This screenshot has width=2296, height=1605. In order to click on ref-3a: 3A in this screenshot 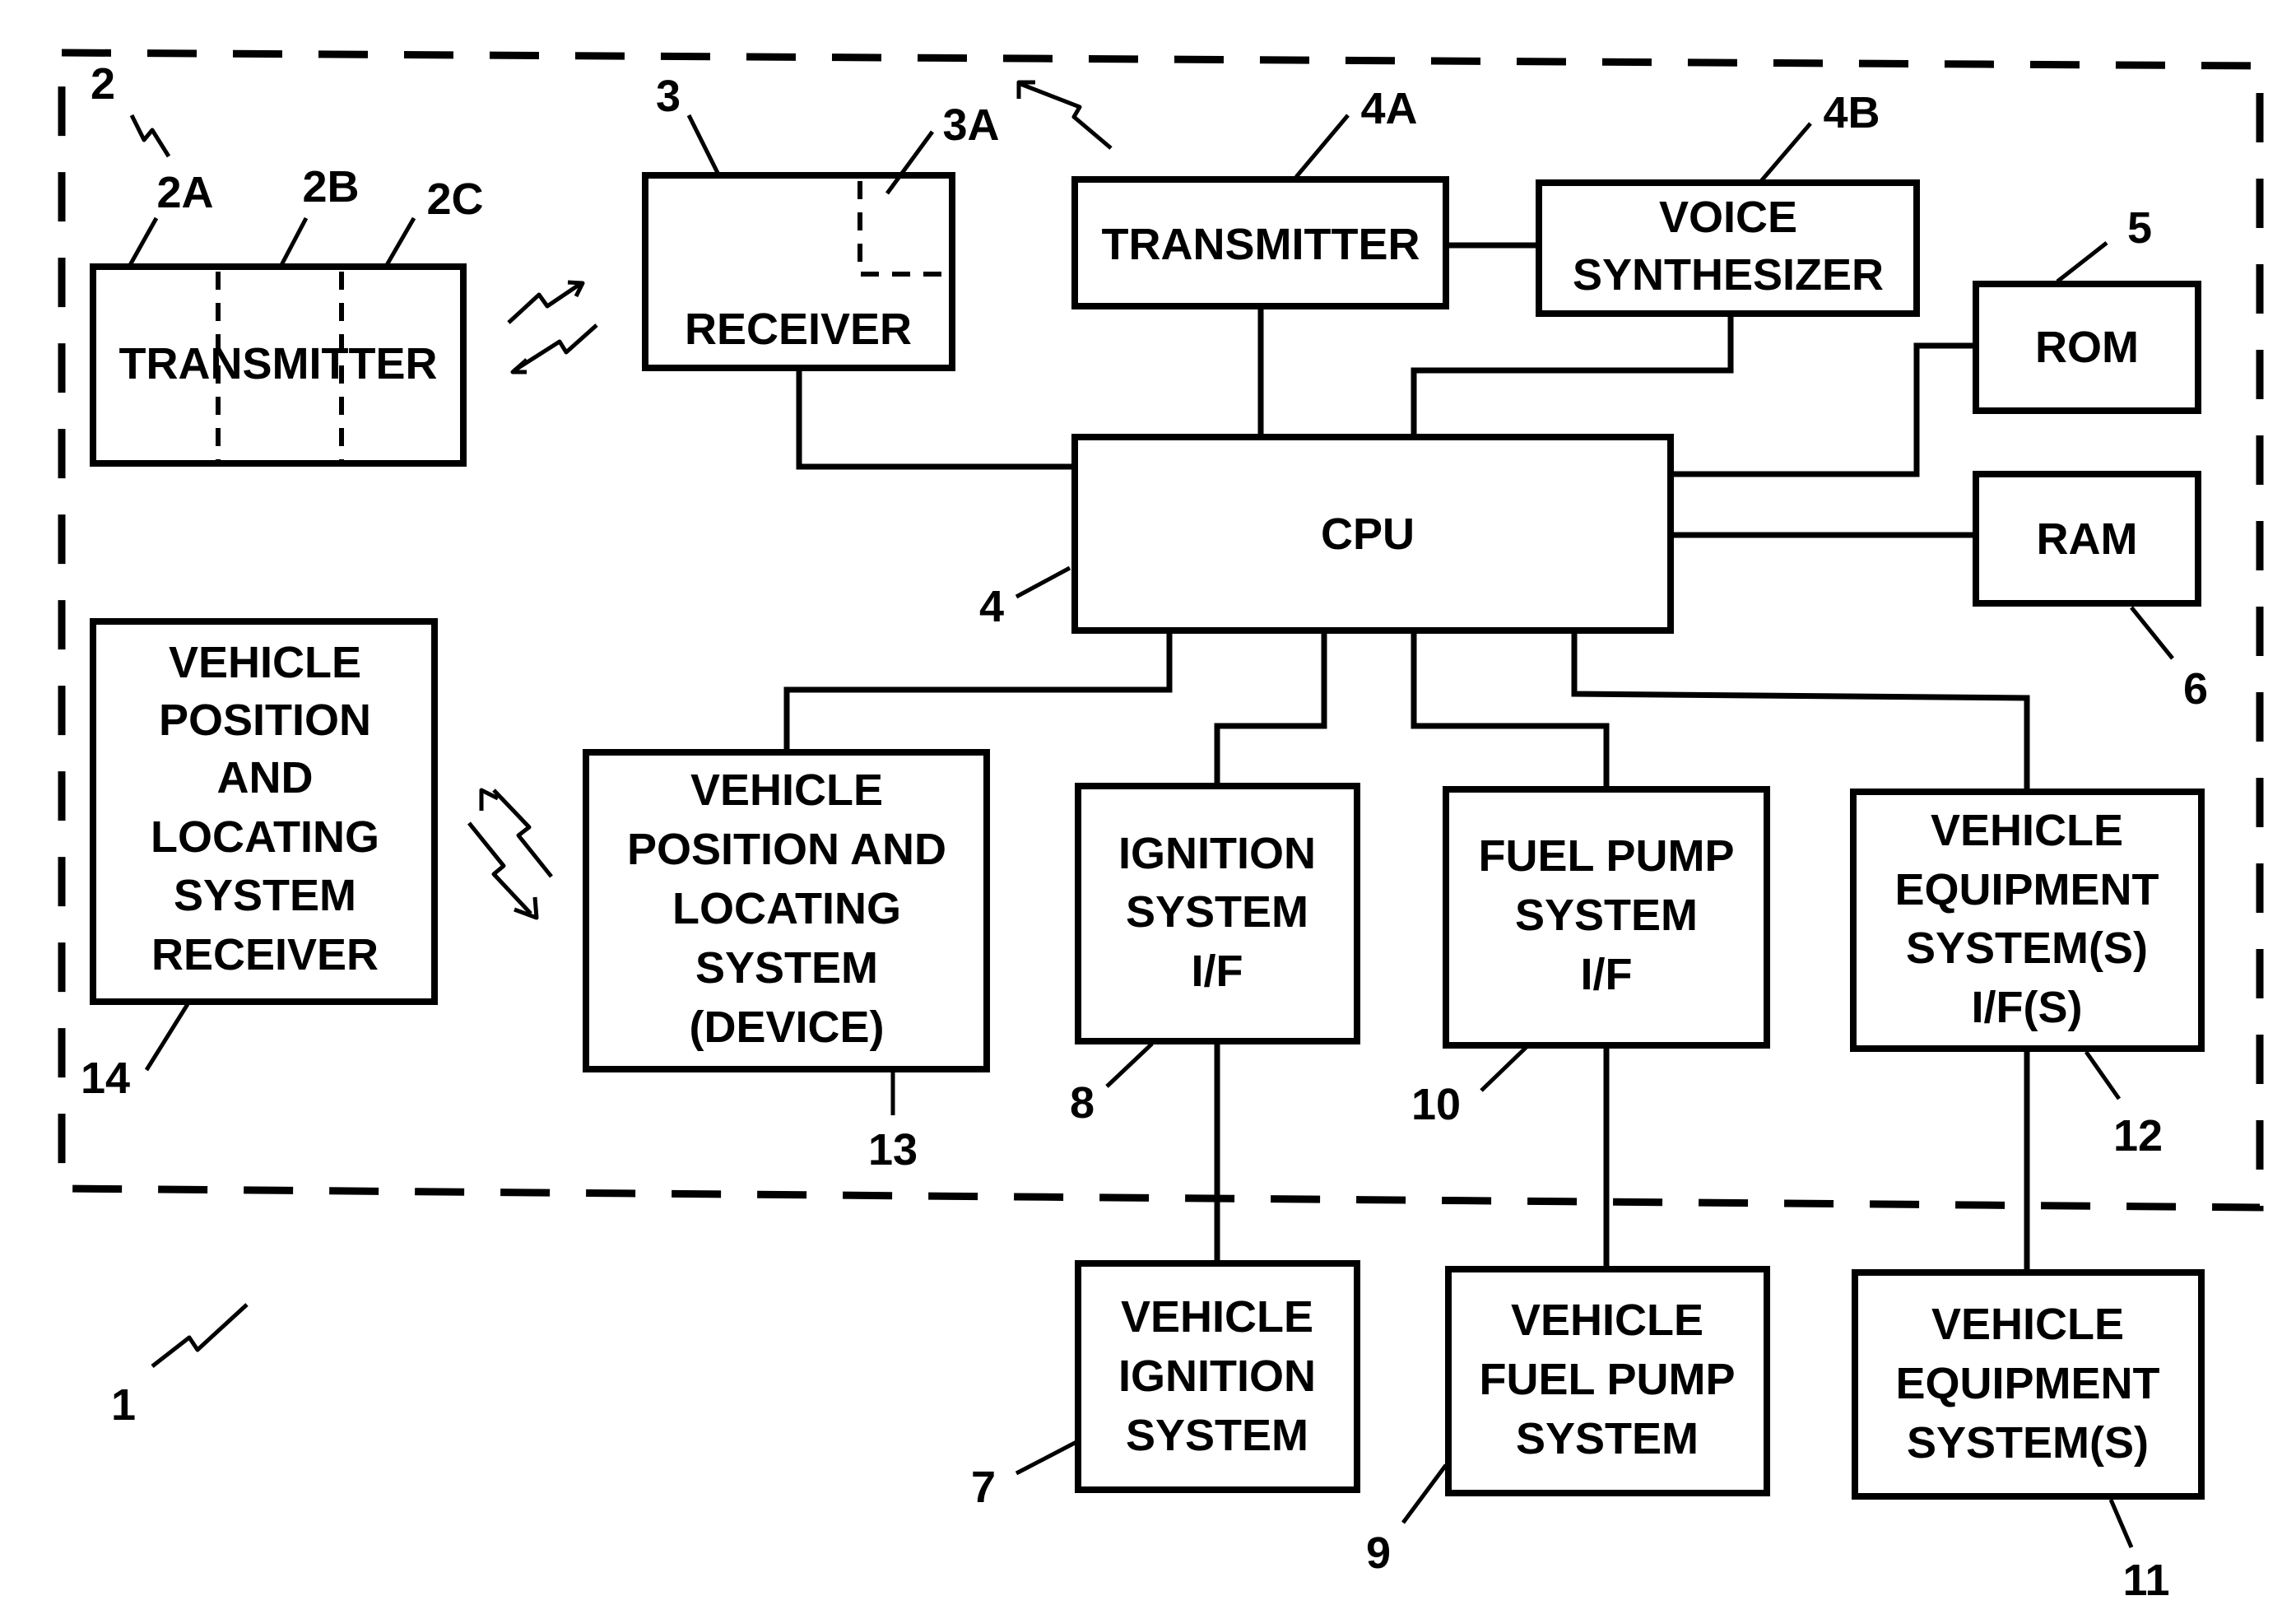, I will do `click(971, 125)`.